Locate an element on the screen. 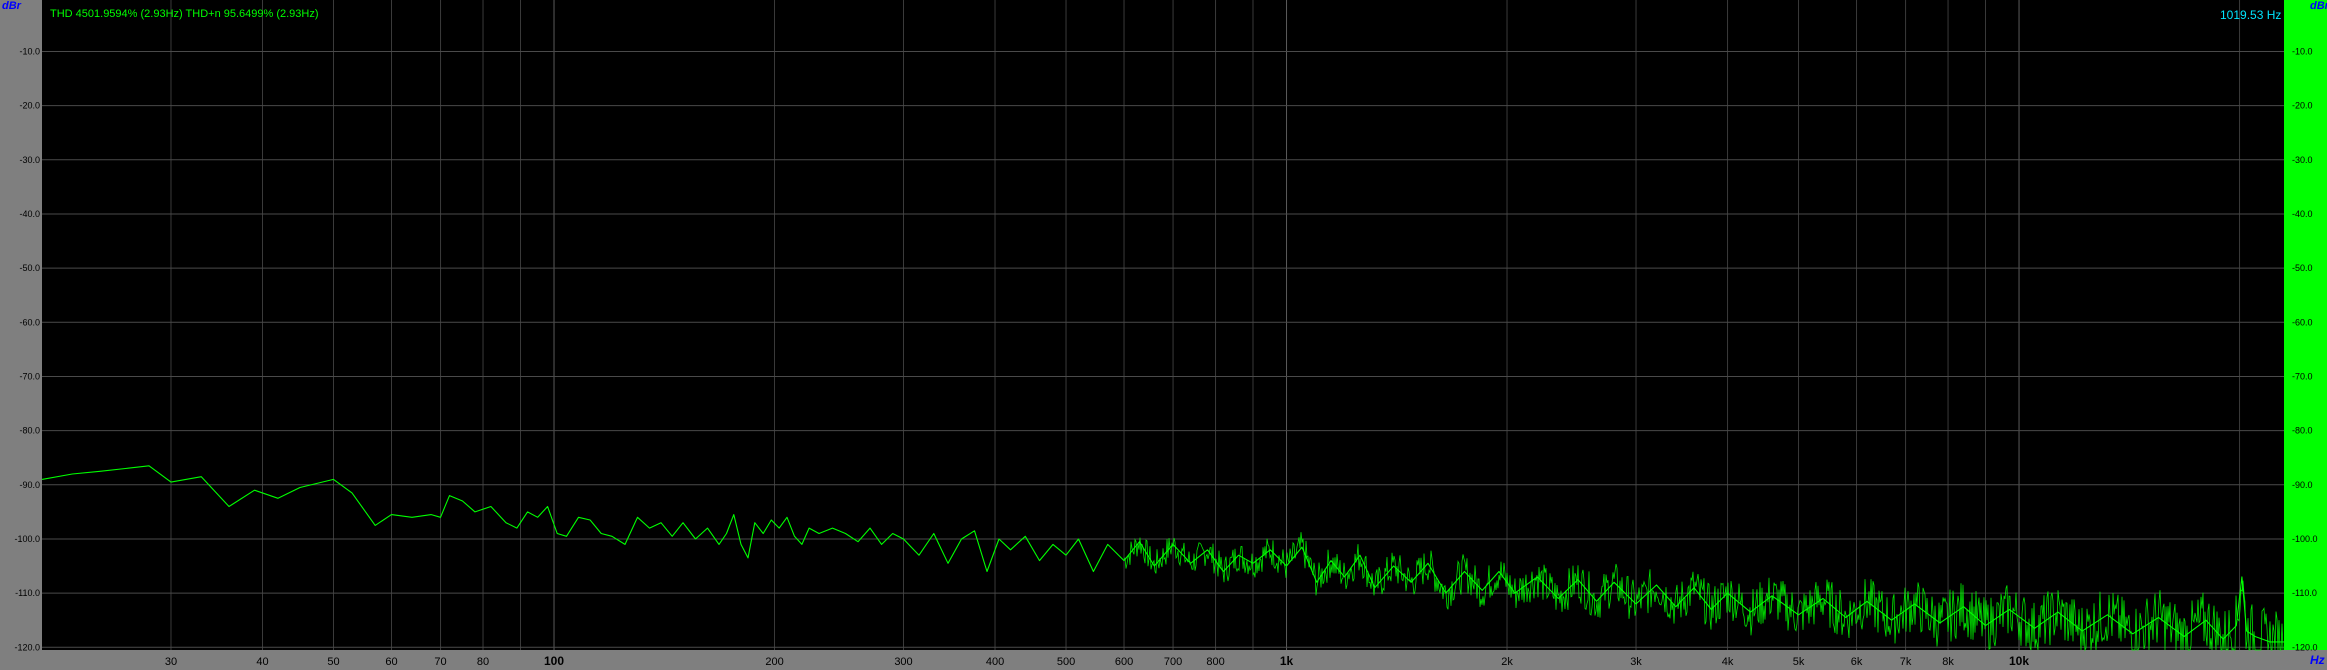 The width and height of the screenshot is (2327, 670). x-tick-label: 10k is located at coordinates (2019, 661).